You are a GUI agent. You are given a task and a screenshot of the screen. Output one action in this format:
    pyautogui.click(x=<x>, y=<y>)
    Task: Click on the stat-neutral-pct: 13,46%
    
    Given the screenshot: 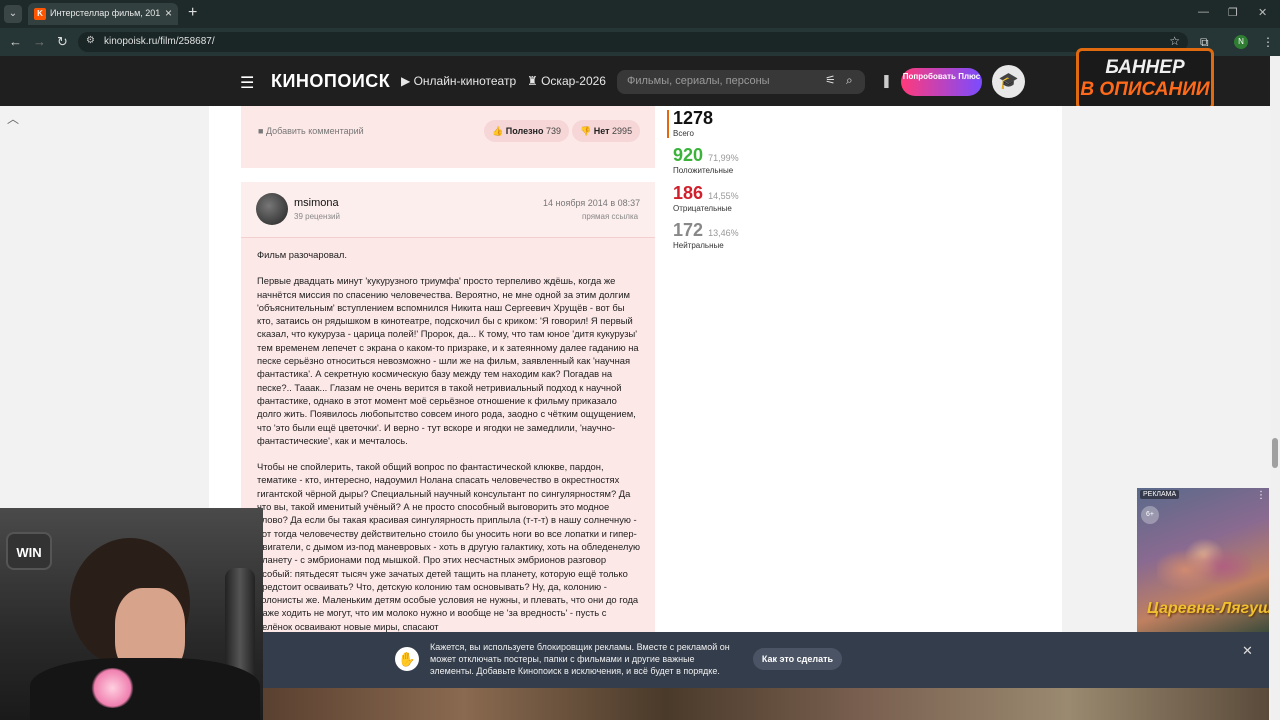 What is the action you would take?
    pyautogui.click(x=723, y=233)
    